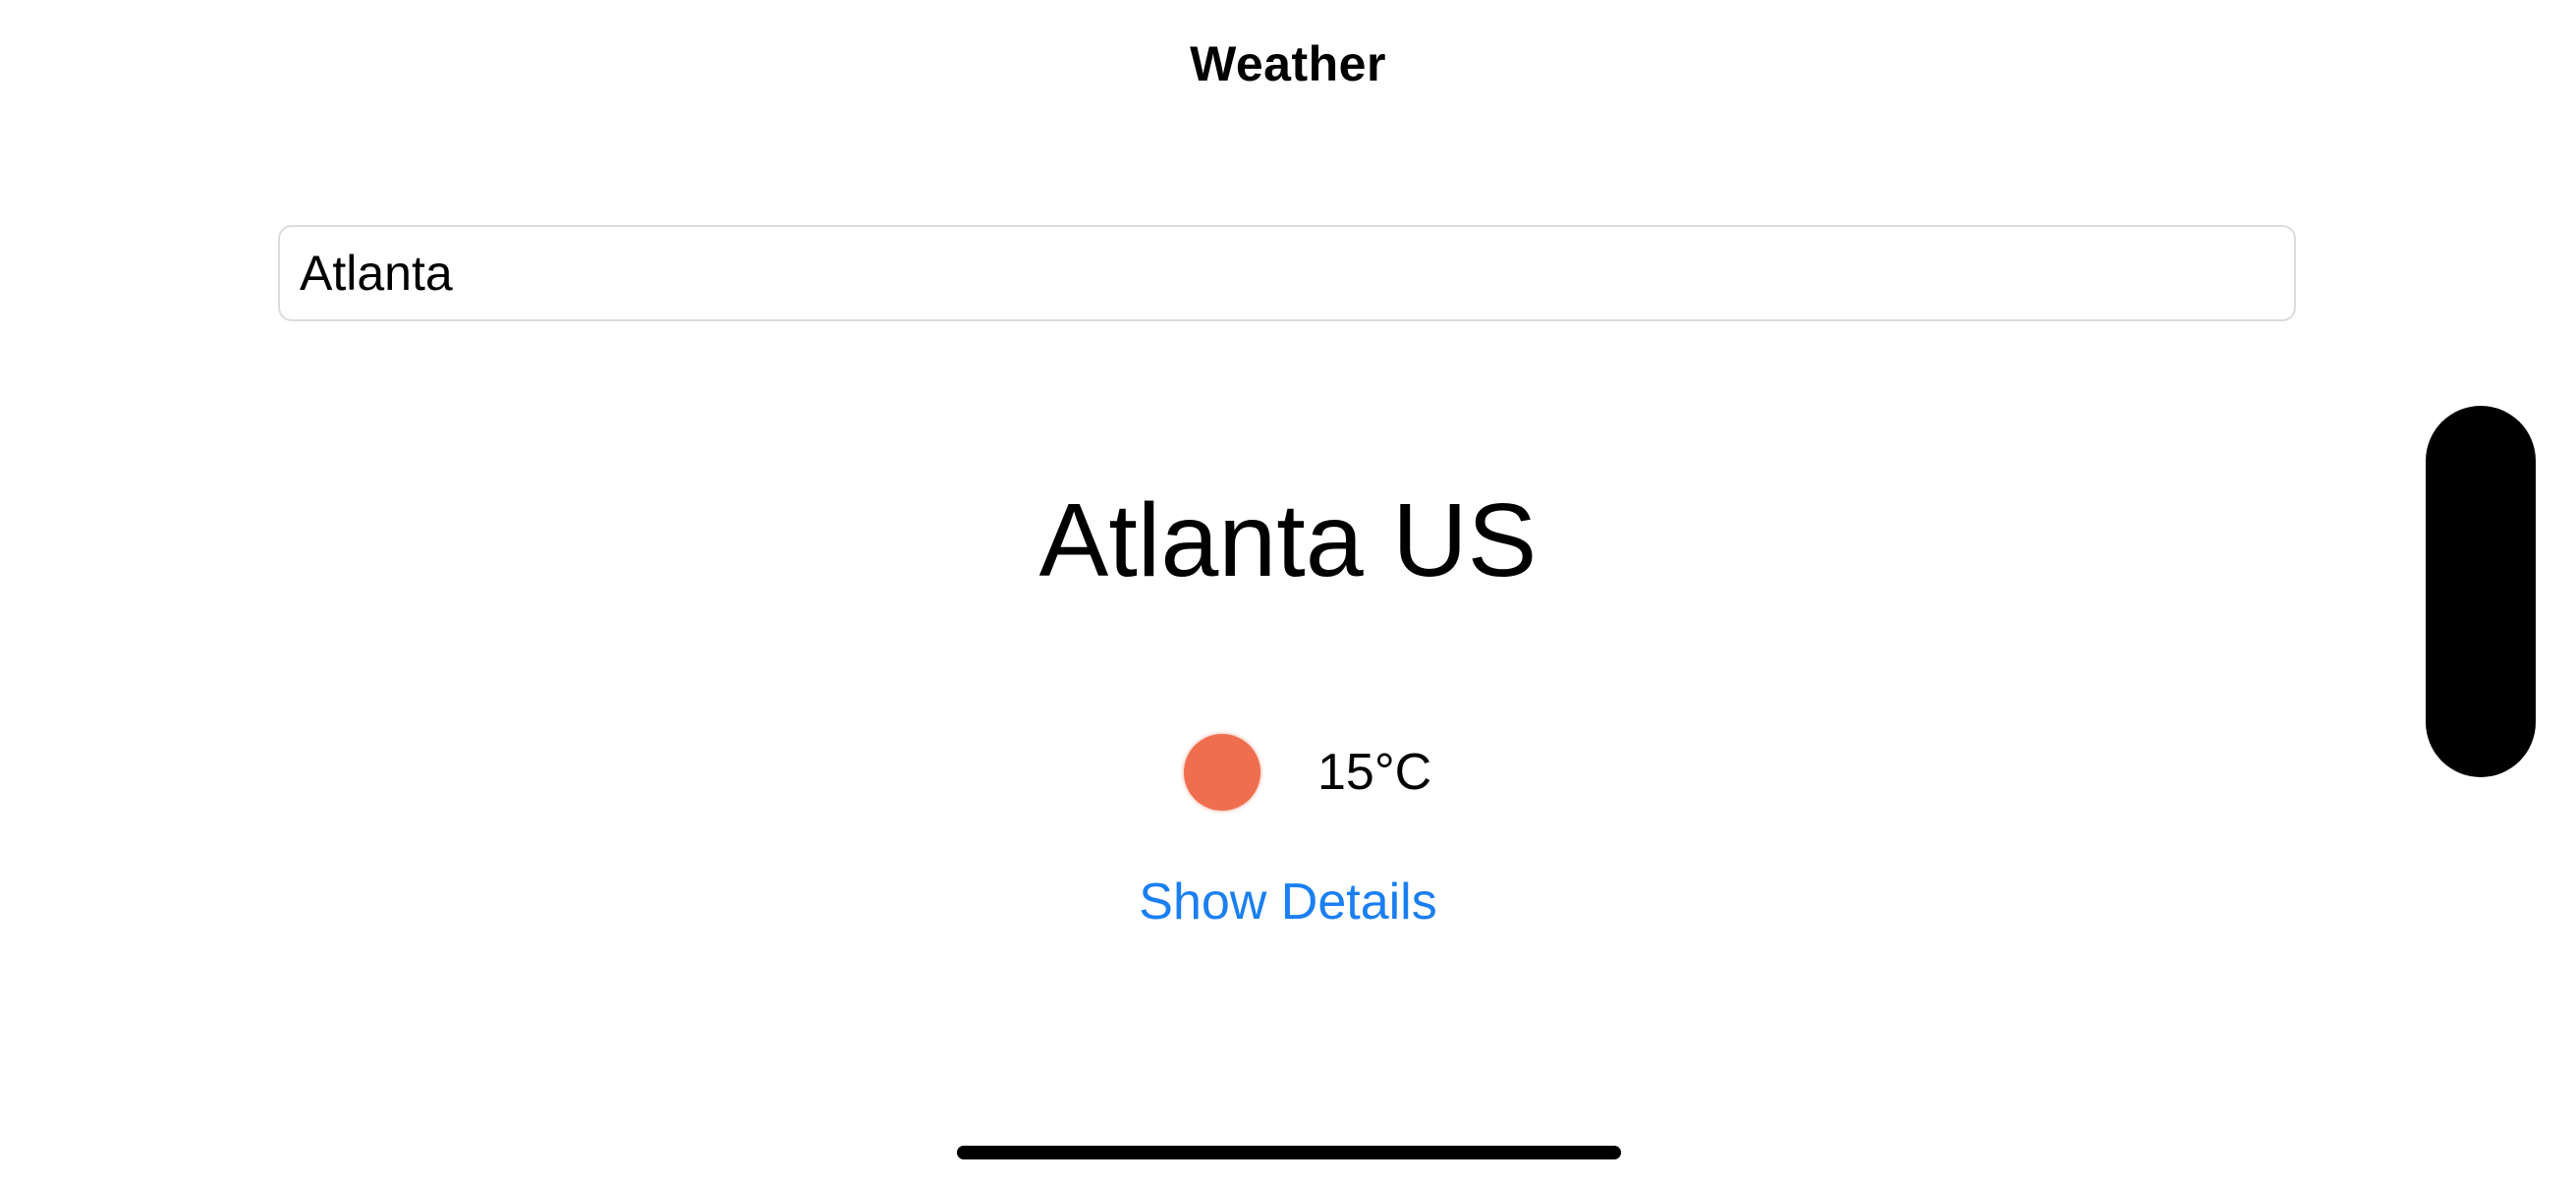  What do you see at coordinates (2481, 592) in the screenshot?
I see `camera-cutout` at bounding box center [2481, 592].